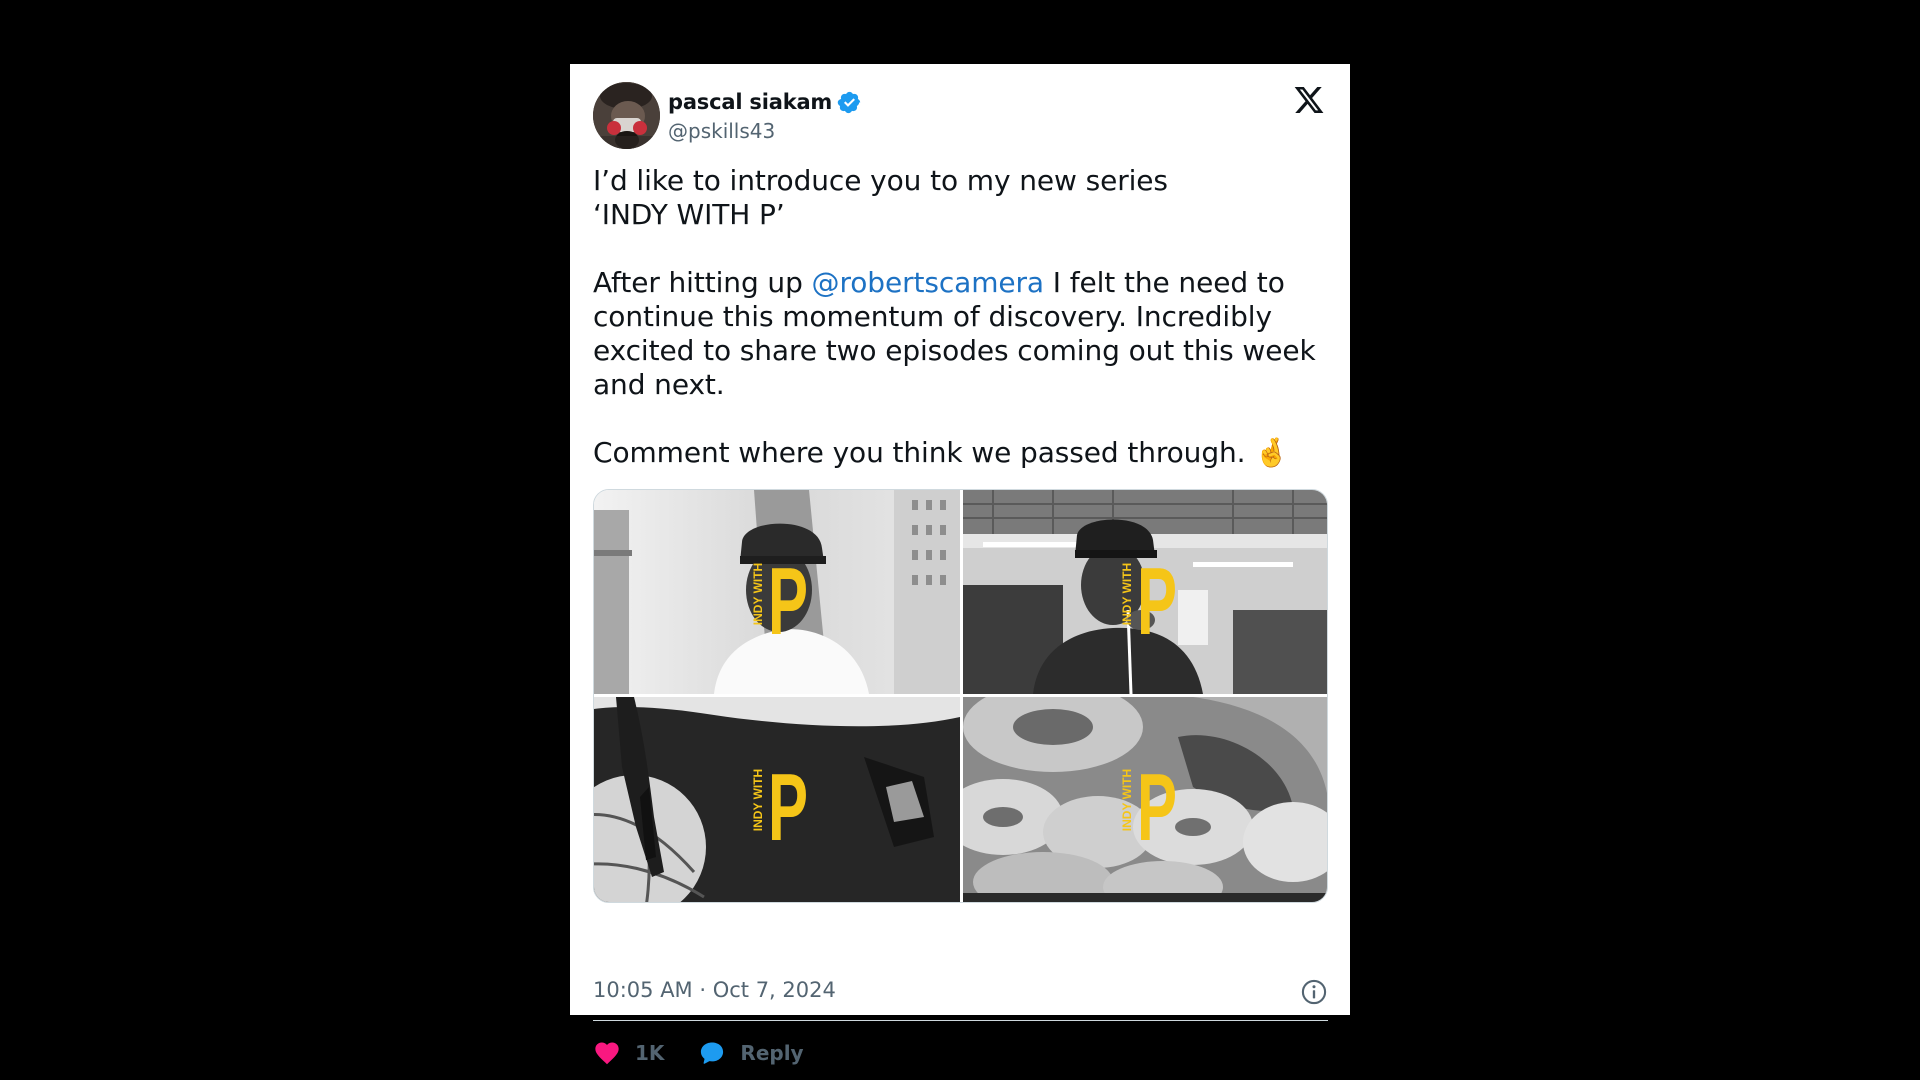 The width and height of the screenshot is (1920, 1080). Describe the element at coordinates (928, 282) in the screenshot. I see `mention-link: @robertscamera` at that location.